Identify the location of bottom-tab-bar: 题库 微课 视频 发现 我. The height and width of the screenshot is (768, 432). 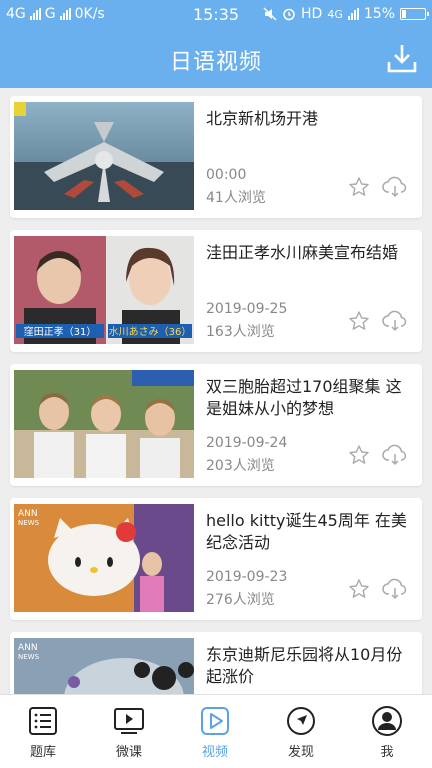
(216, 731).